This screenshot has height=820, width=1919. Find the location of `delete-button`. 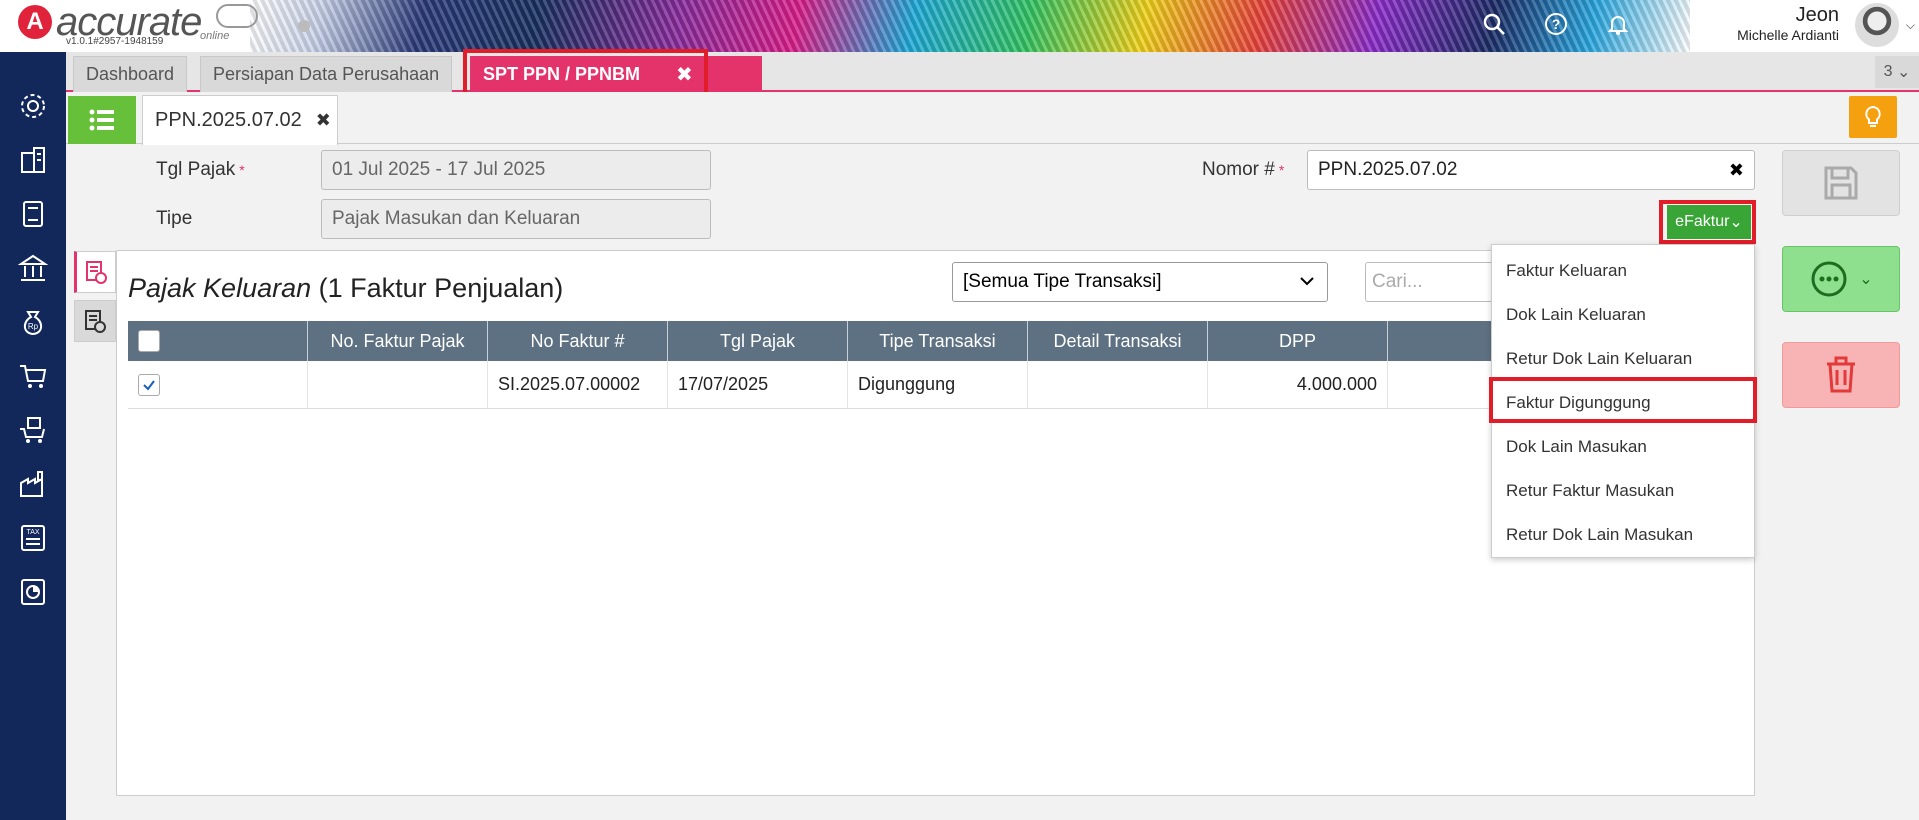

delete-button is located at coordinates (1841, 375).